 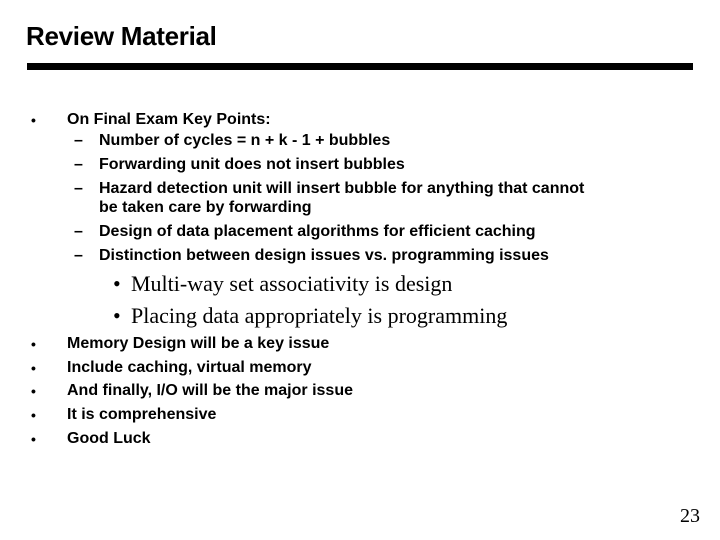 I want to click on closing-bullet-text: Include caching, virtual memory, so click(x=189, y=367).